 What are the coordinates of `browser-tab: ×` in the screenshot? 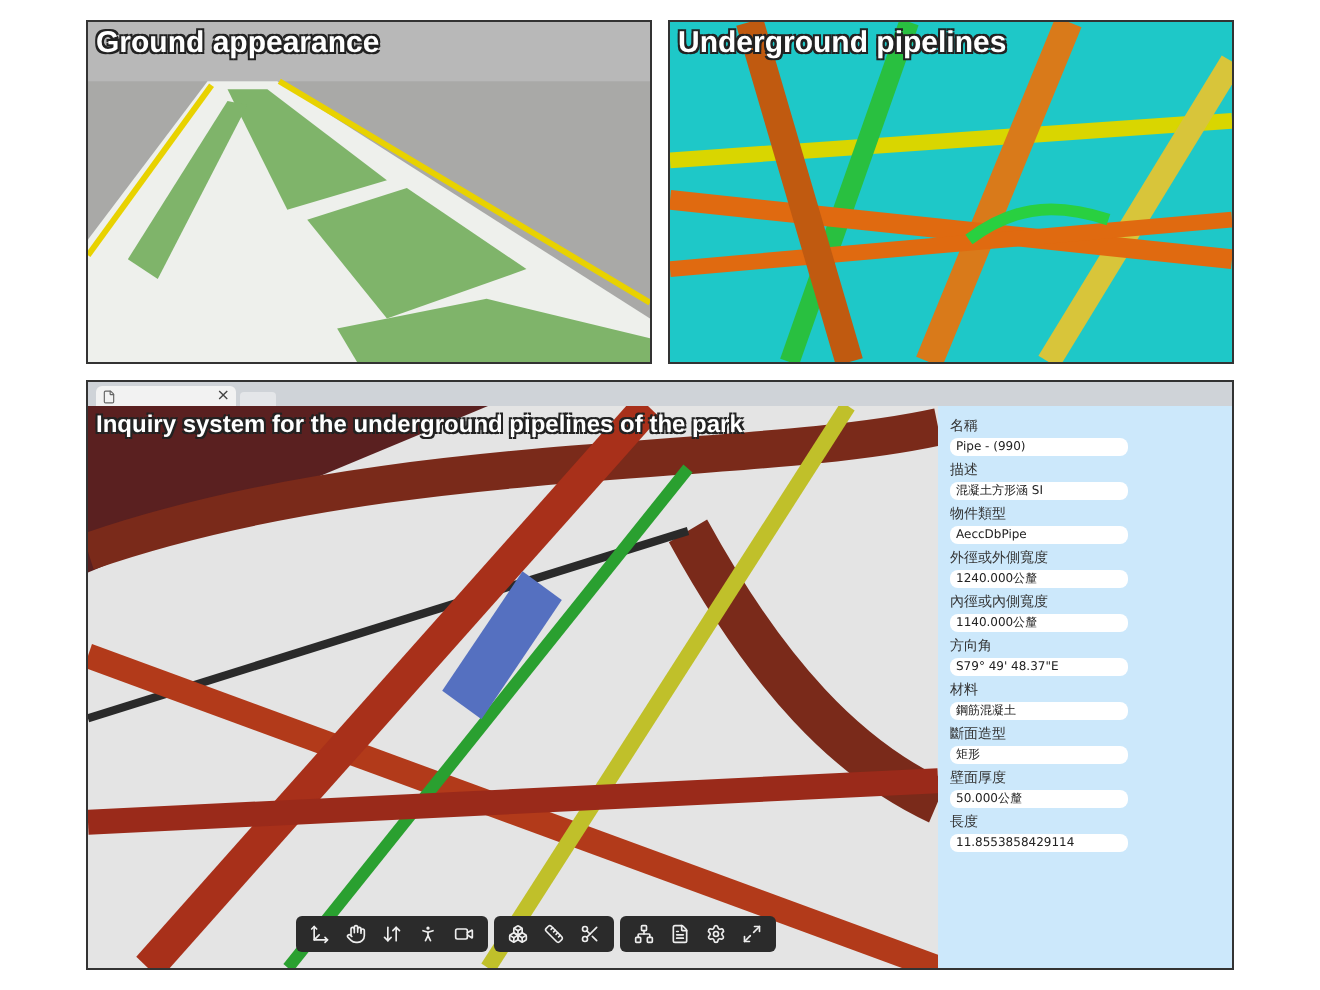 It's located at (166, 396).